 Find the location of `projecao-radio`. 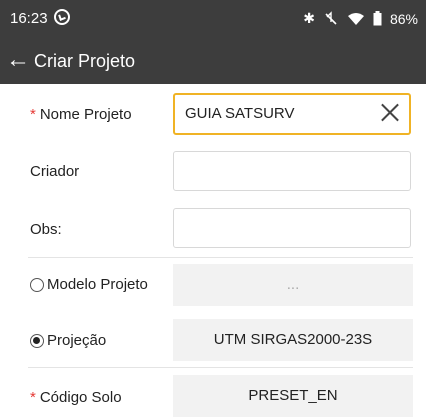

projecao-radio is located at coordinates (37, 341).